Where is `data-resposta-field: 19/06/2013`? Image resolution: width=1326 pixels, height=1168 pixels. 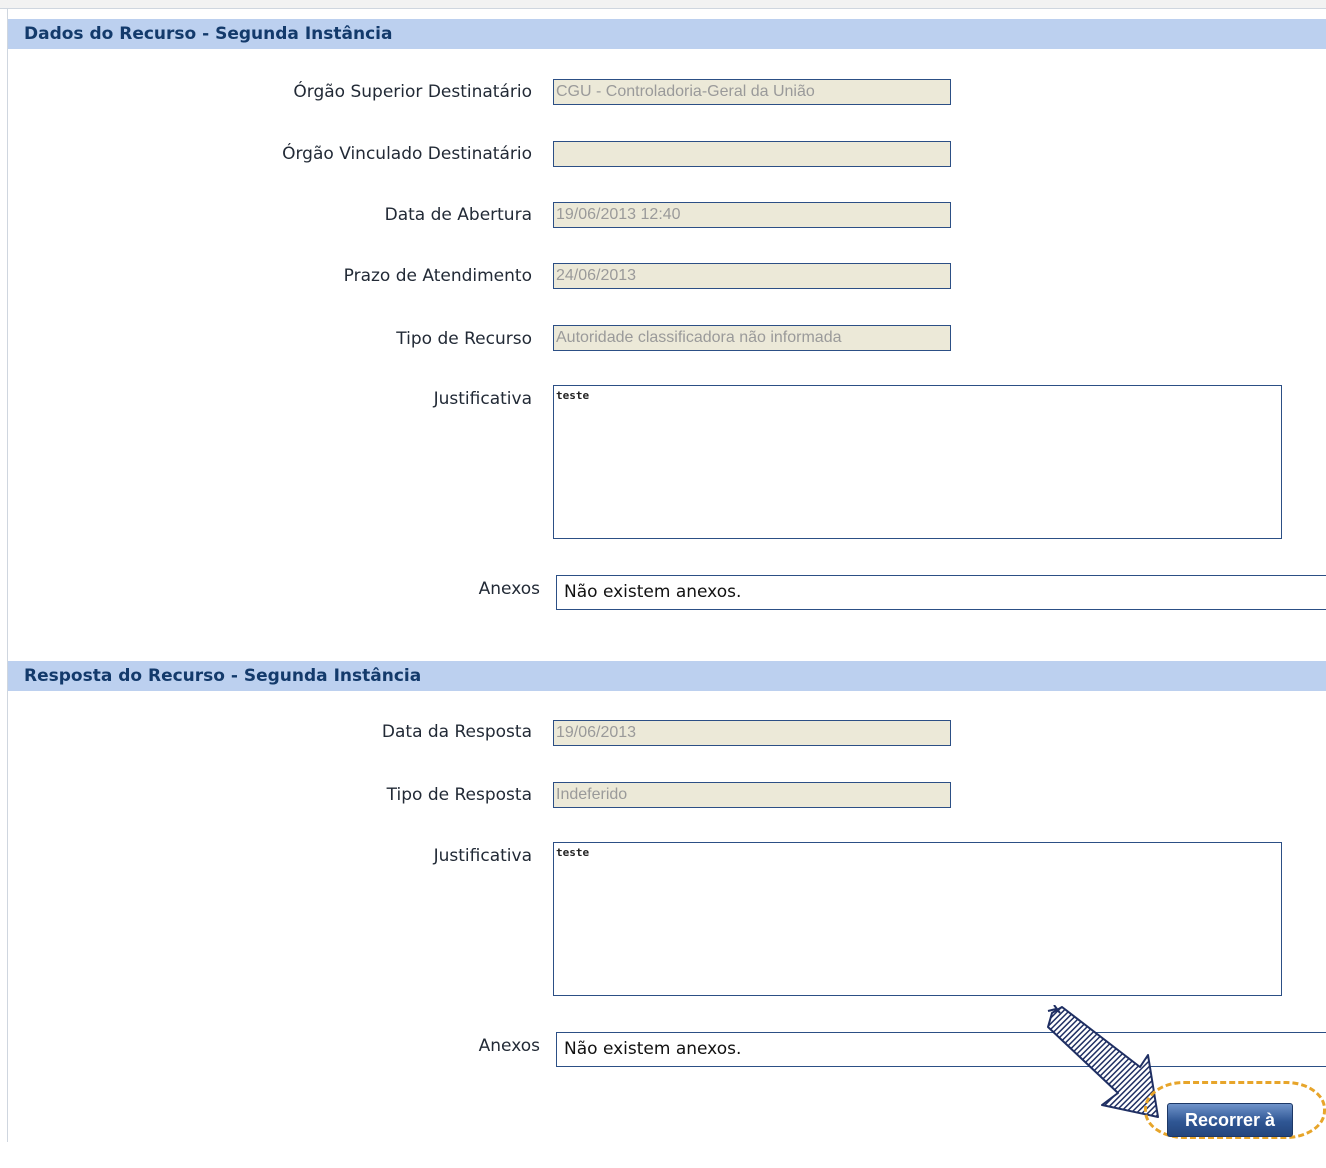
data-resposta-field: 19/06/2013 is located at coordinates (752, 733).